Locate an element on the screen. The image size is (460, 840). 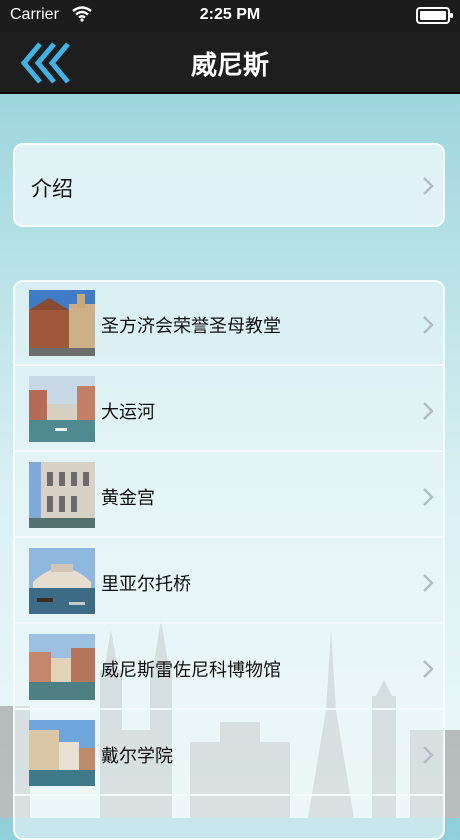
navigation-bar: 威尼斯 is located at coordinates (230, 63).